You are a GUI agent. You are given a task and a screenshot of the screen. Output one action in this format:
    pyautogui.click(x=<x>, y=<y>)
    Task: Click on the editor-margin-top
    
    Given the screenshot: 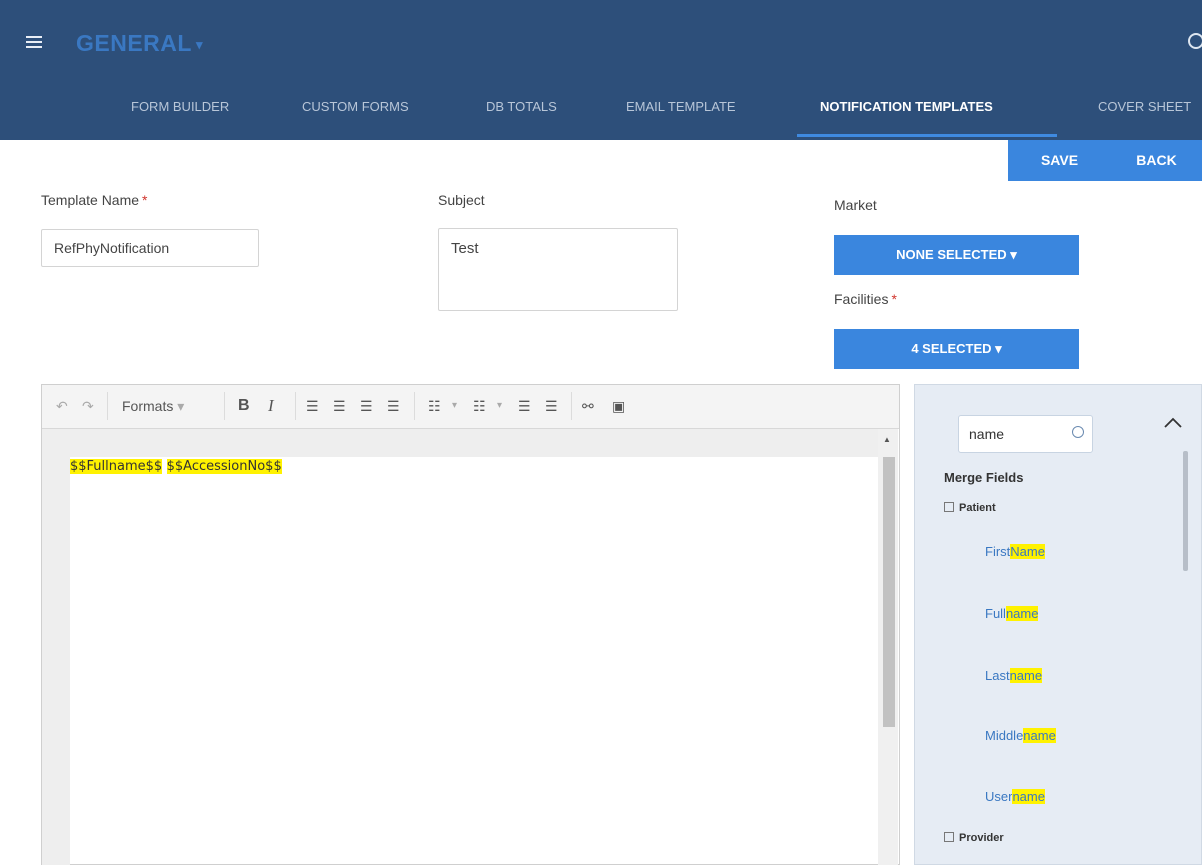 What is the action you would take?
    pyautogui.click(x=474, y=443)
    